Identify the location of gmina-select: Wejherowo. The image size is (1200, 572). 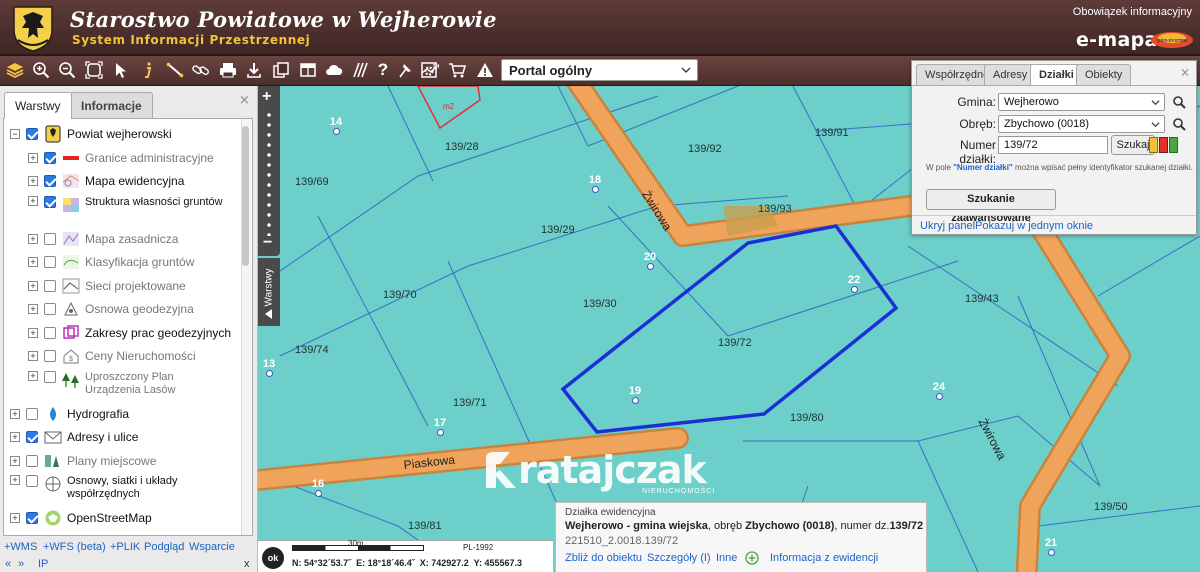
(1081, 102).